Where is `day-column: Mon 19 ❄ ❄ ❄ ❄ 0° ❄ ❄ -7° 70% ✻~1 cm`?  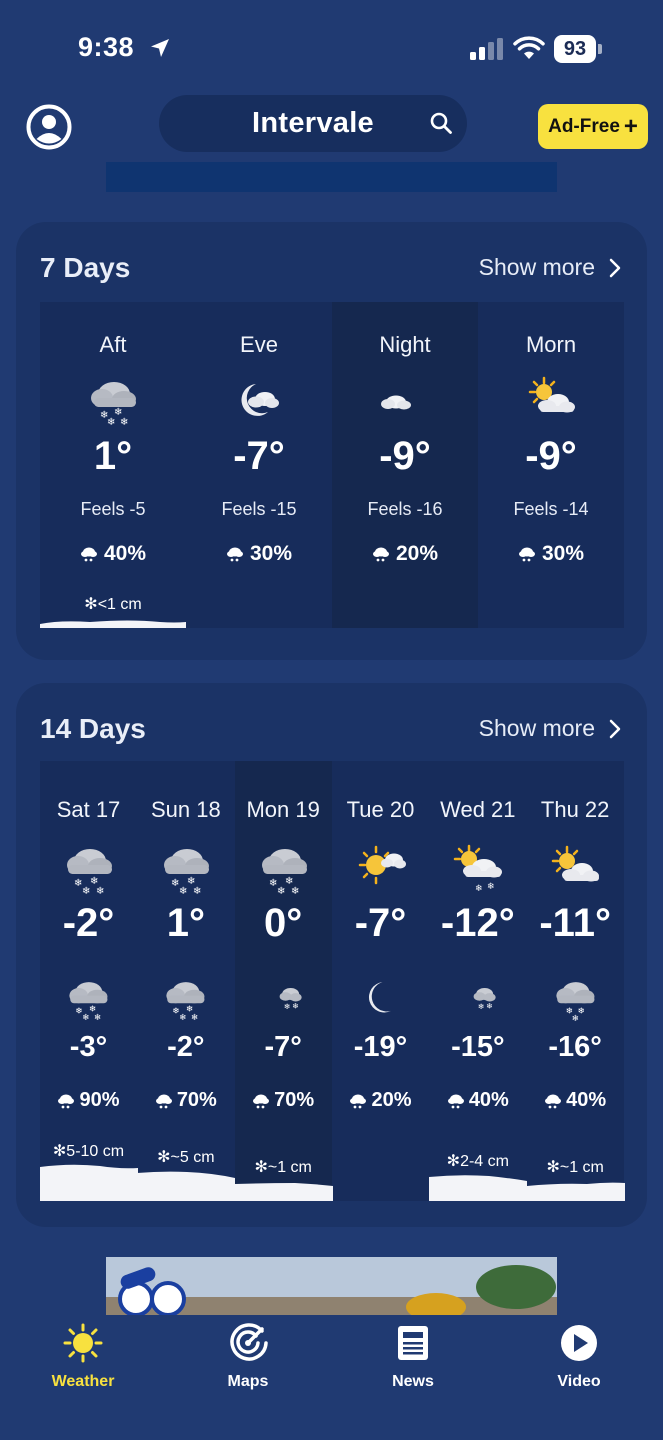
day-column: Mon 19 ❄ ❄ ❄ ❄ 0° ❄ ❄ -7° 70% ✻~1 cm is located at coordinates (283, 981).